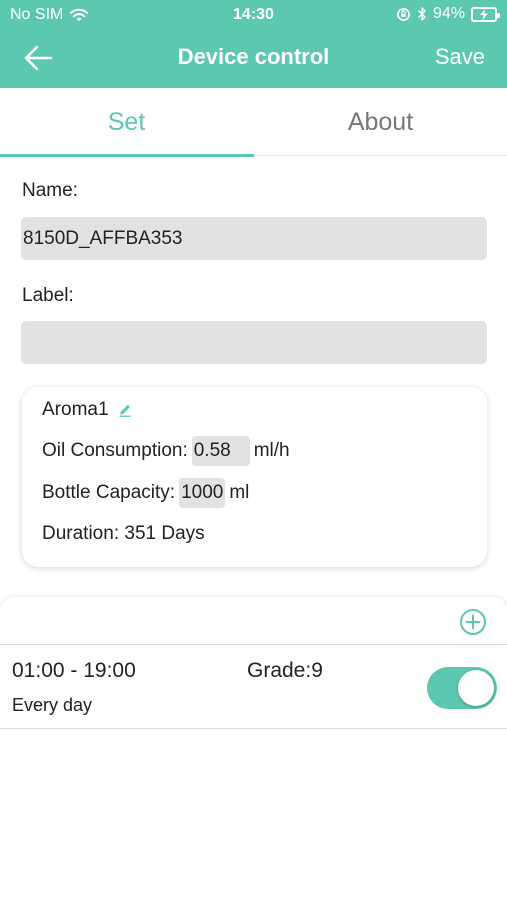 The image size is (507, 900). I want to click on bluetooth-icon, so click(421, 14).